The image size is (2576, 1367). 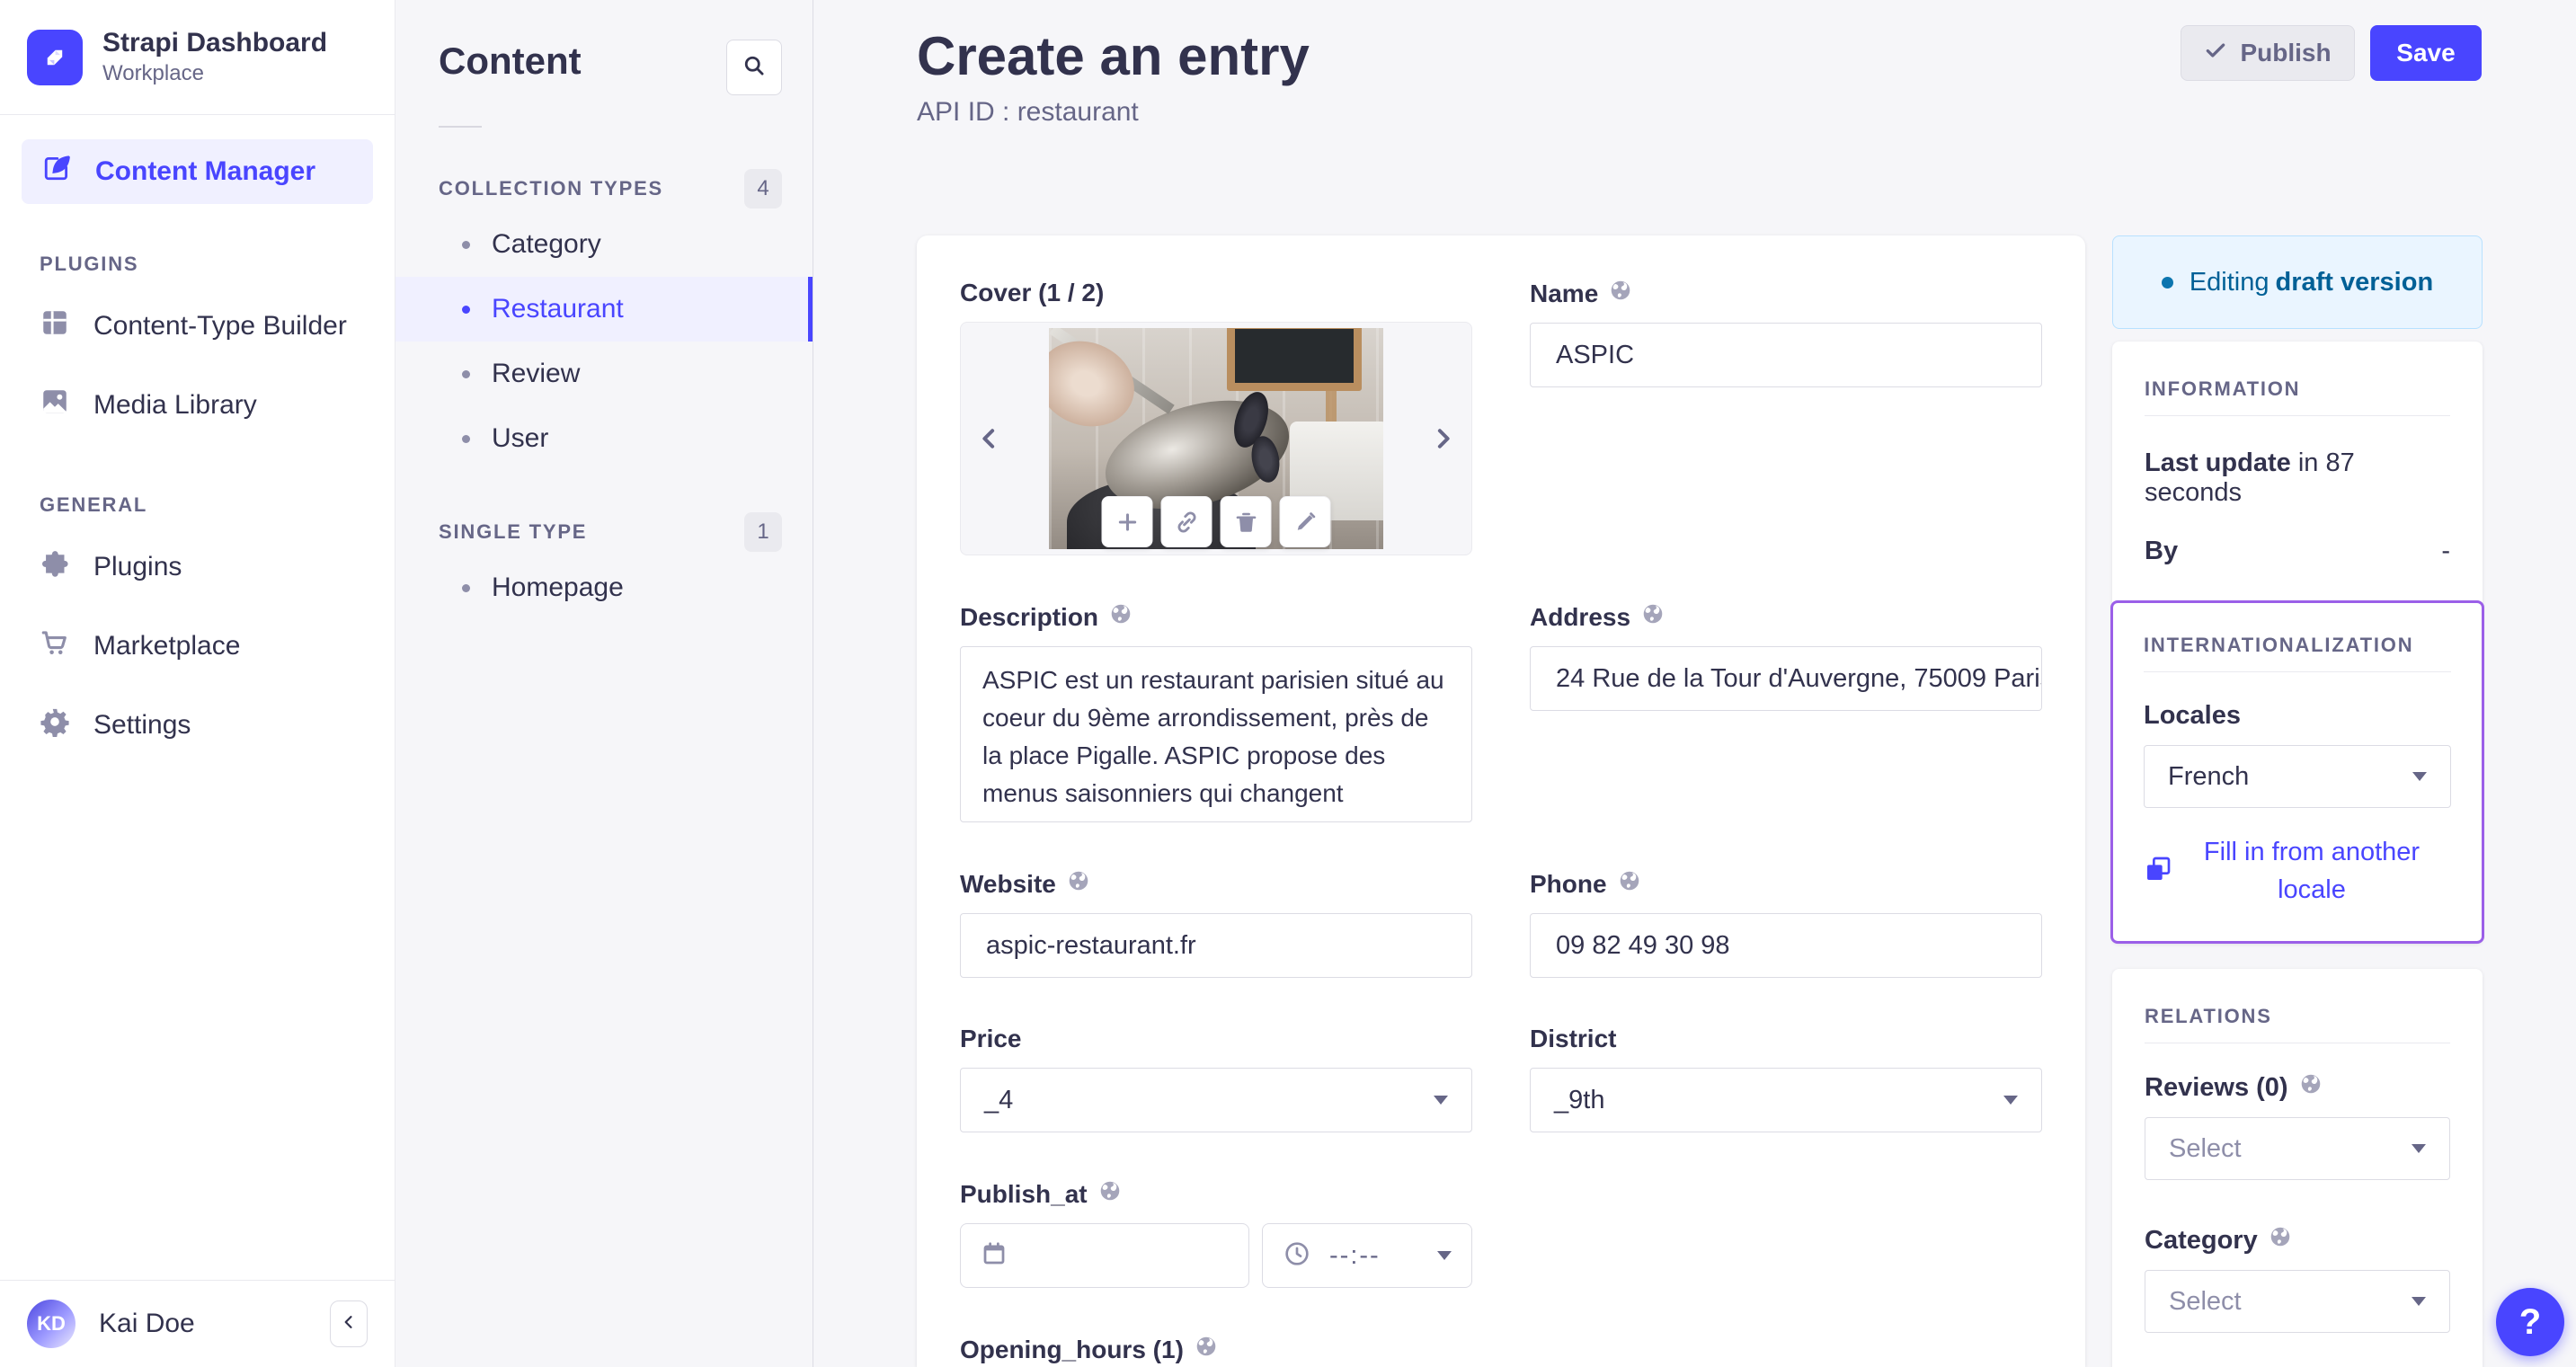 What do you see at coordinates (999, 1099) in the screenshot?
I see `price-select-value: _4` at bounding box center [999, 1099].